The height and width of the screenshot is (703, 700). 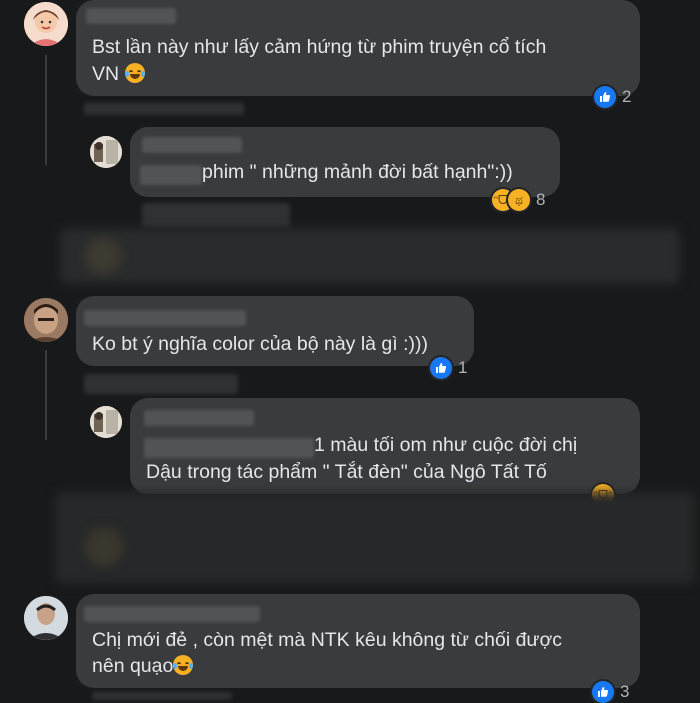 I want to click on reaction-summary: ᵔᗜᵔ ಥ 8, so click(x=518, y=200).